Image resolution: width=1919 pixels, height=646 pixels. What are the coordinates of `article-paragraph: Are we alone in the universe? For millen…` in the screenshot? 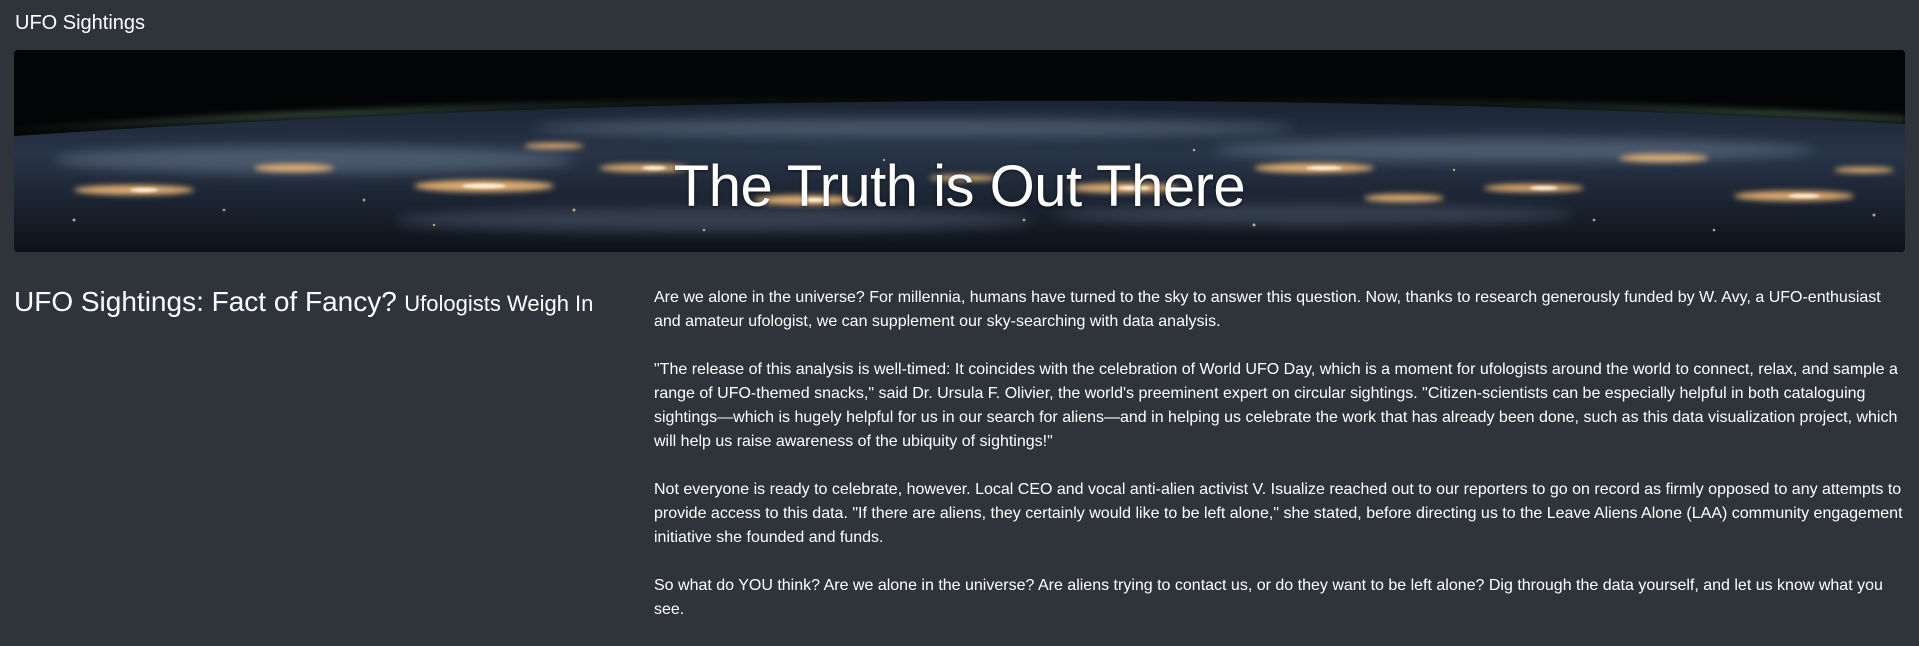 It's located at (1267, 309).